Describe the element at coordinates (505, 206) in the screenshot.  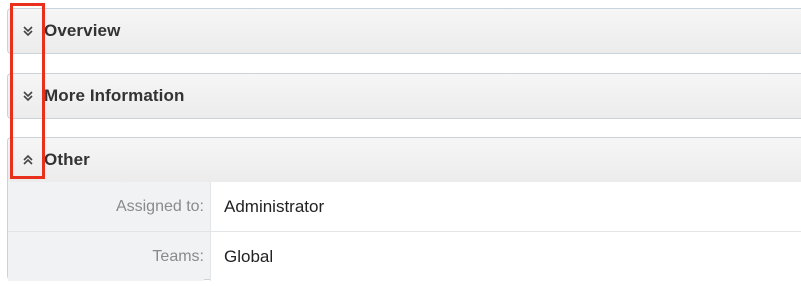
I see `field-value-assigned-to: Administrator` at that location.